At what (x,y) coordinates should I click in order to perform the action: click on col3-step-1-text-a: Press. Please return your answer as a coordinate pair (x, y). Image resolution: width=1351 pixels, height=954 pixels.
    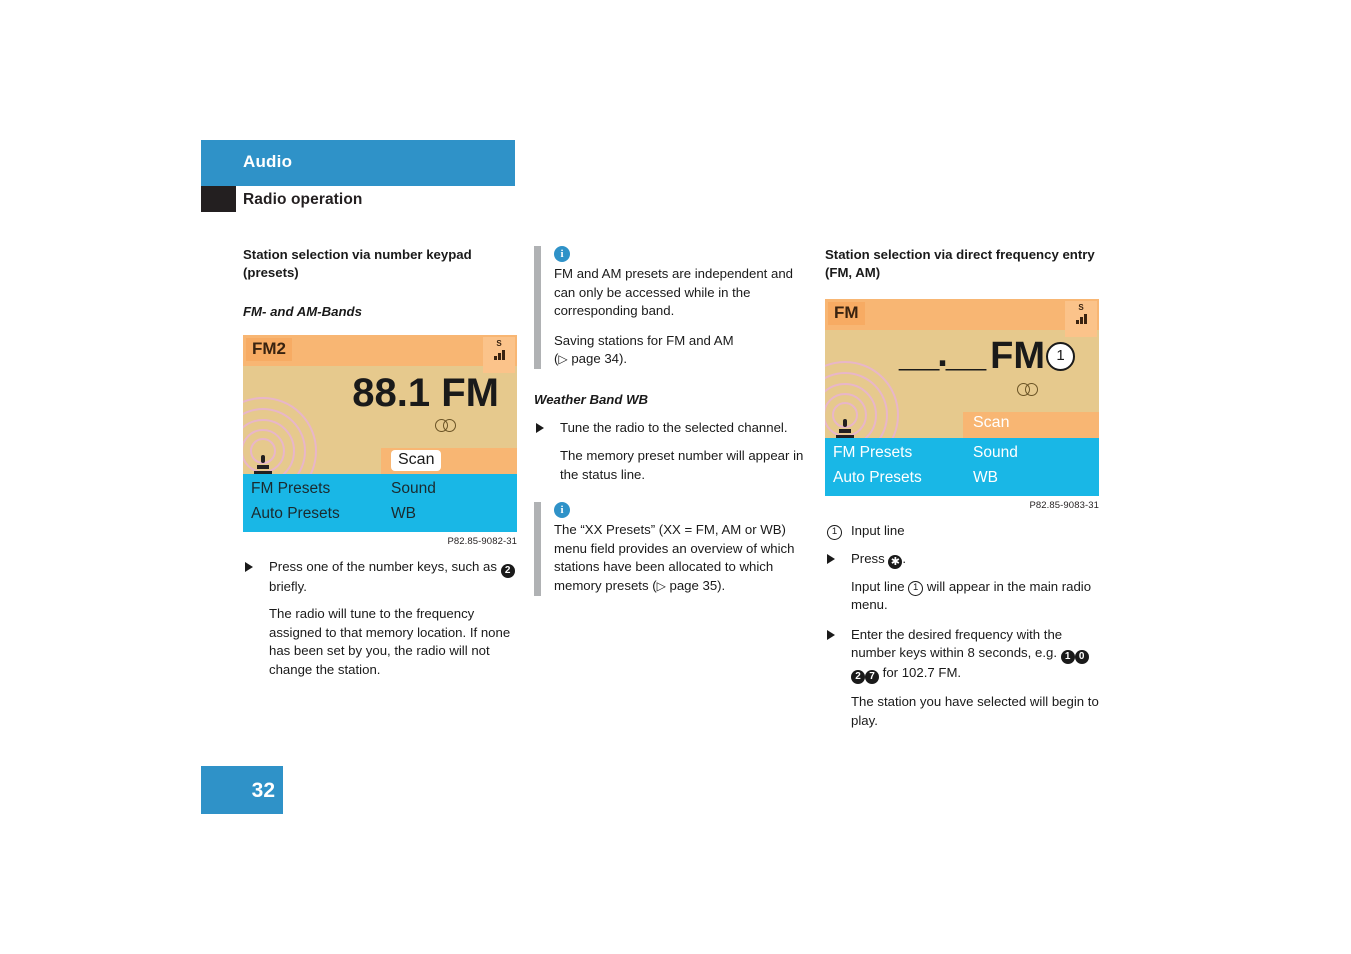
    Looking at the image, I should click on (868, 558).